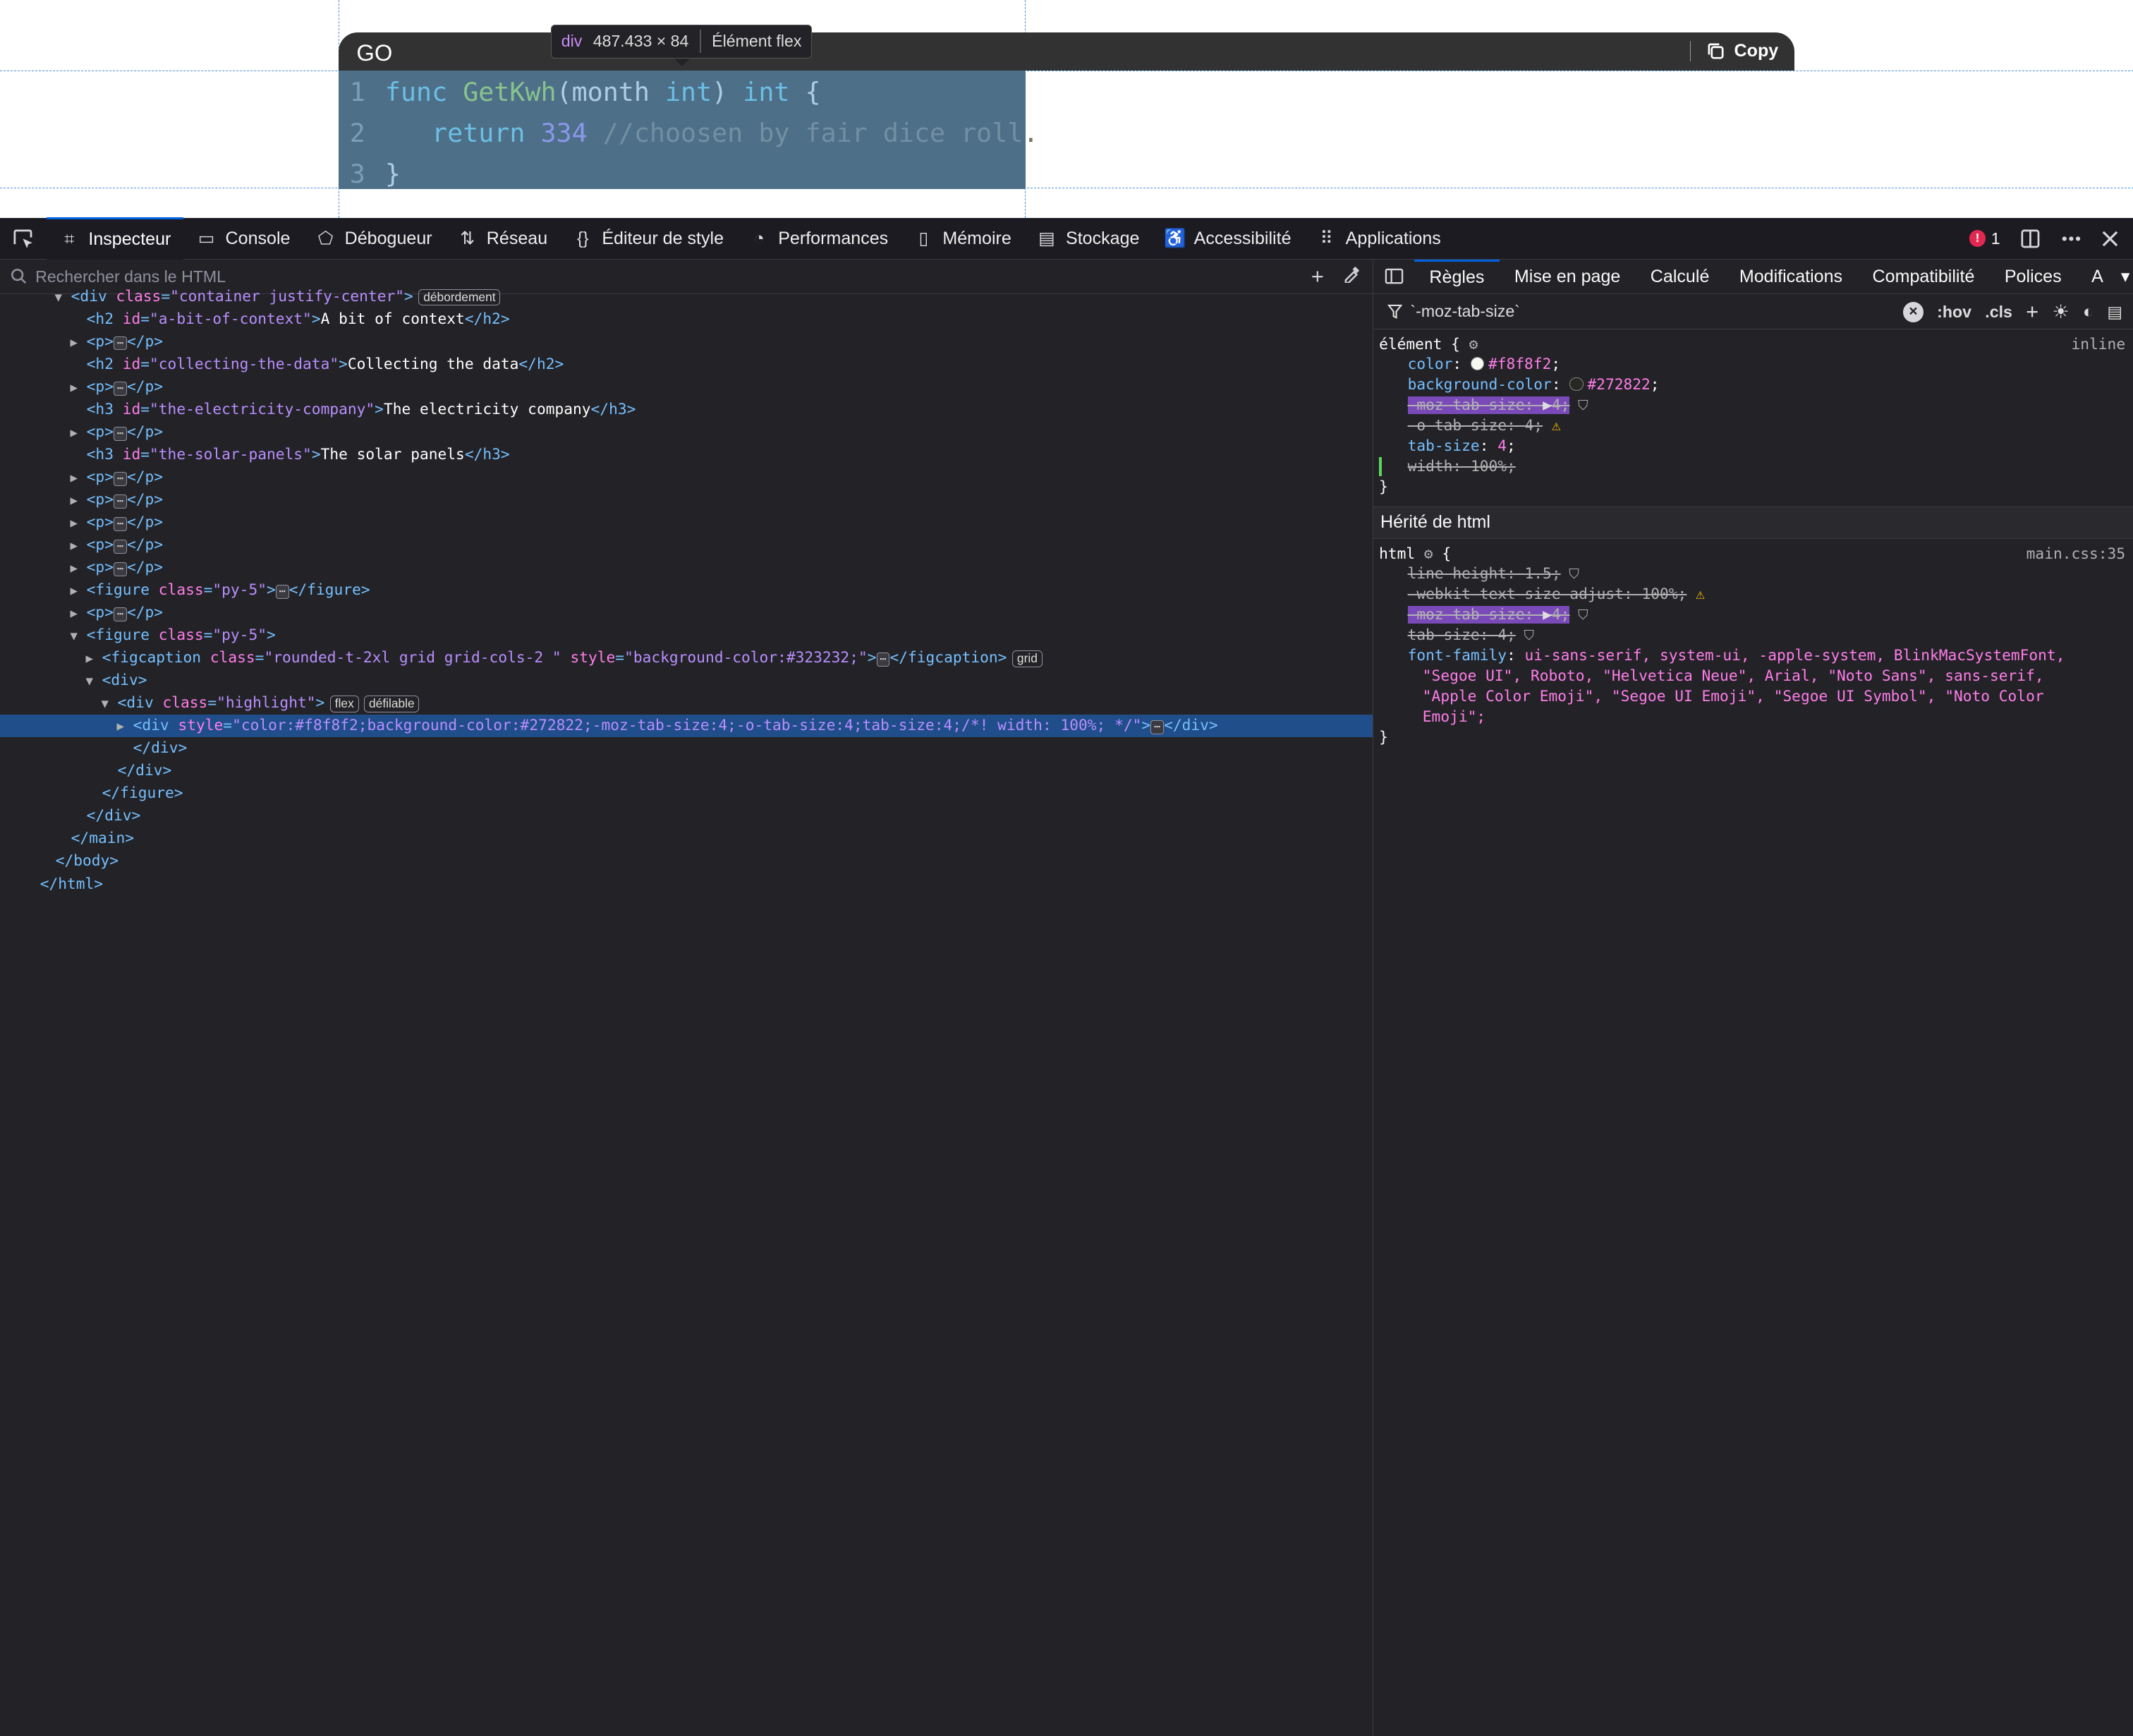  What do you see at coordinates (1028, 658) in the screenshot?
I see `node-badge: grid` at bounding box center [1028, 658].